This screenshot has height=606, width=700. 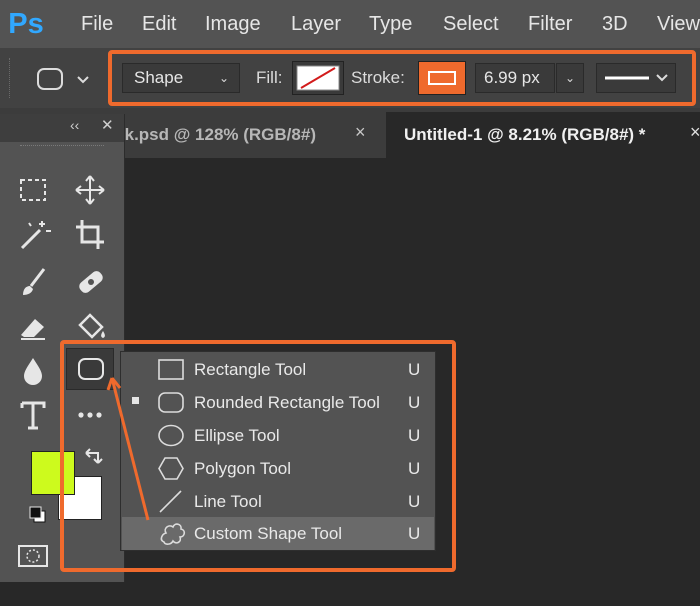 What do you see at coordinates (402, 78) in the screenshot?
I see `options-highlight-box` at bounding box center [402, 78].